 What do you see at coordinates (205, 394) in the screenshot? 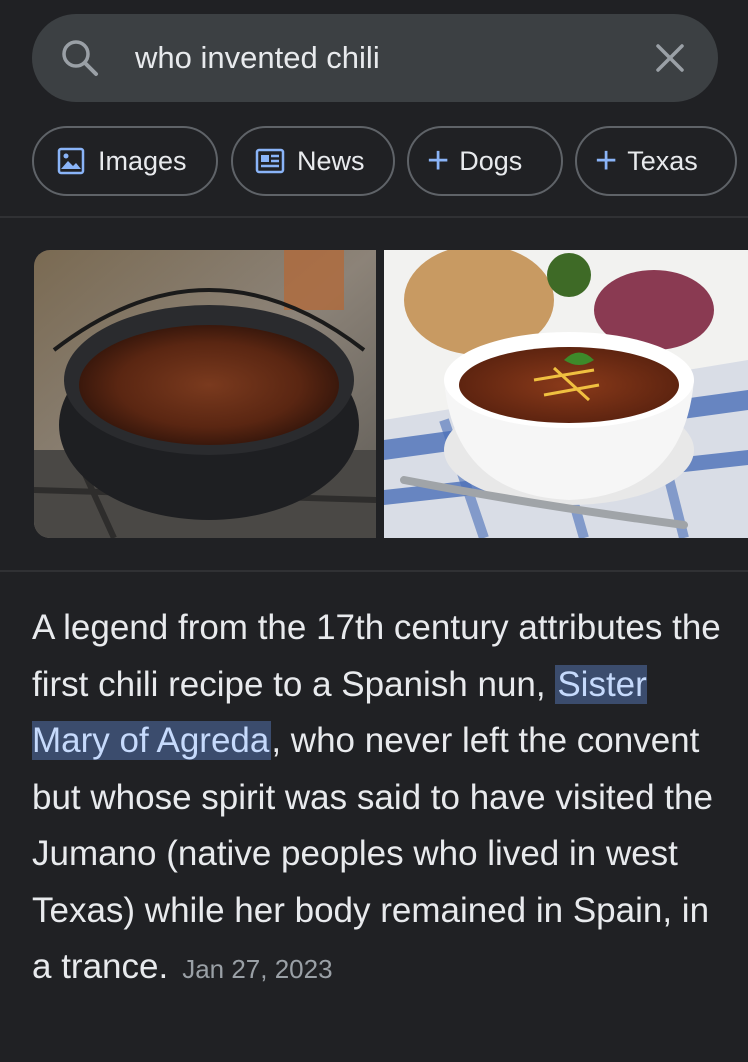
I see `chili-pot-image` at bounding box center [205, 394].